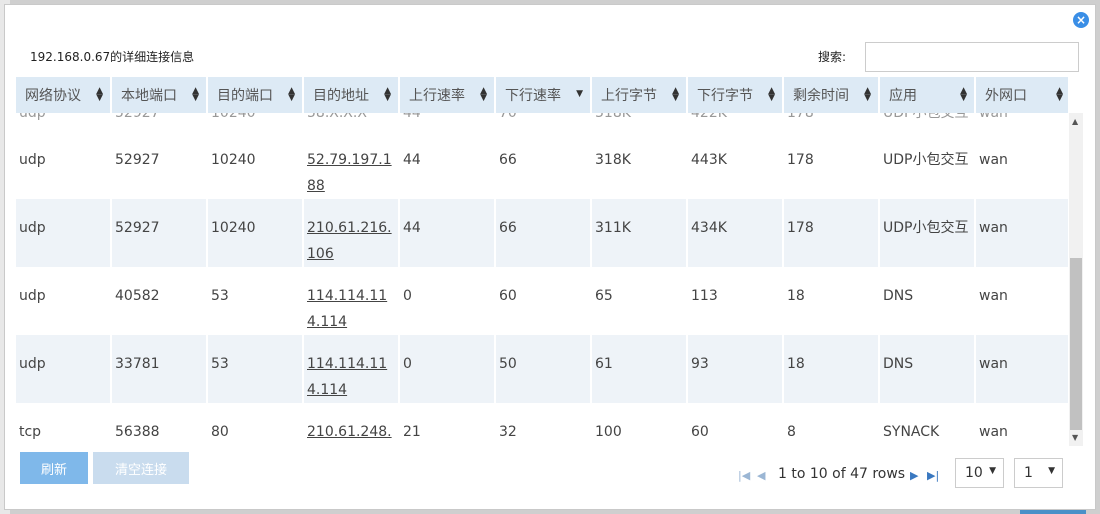 The height and width of the screenshot is (514, 1100). Describe the element at coordinates (1006, 96) in the screenshot. I see `column-header-label: 外网口` at that location.